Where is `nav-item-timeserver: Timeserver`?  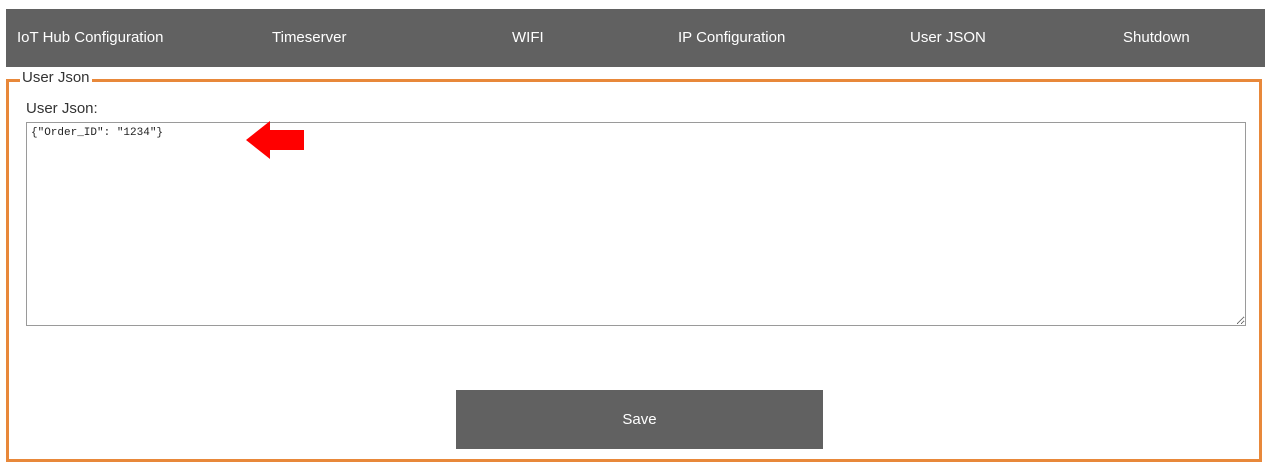
nav-item-timeserver: Timeserver is located at coordinates (309, 38).